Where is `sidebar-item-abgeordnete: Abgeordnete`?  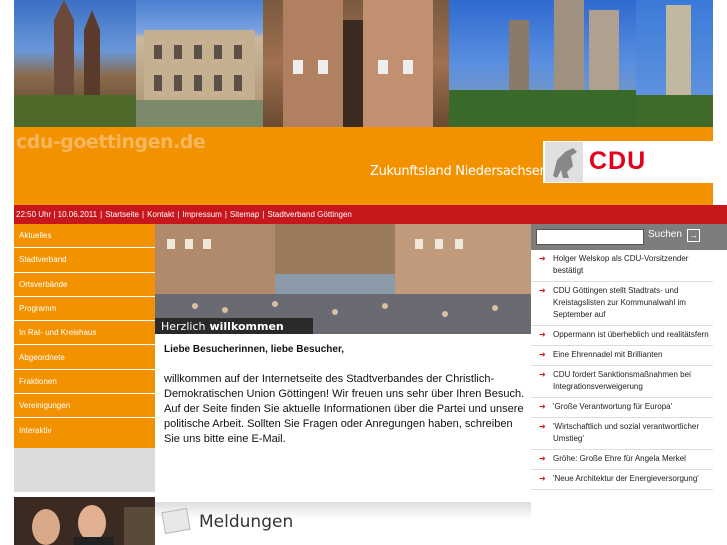
sidebar-item-abgeordnete: Abgeordnete is located at coordinates (84, 357).